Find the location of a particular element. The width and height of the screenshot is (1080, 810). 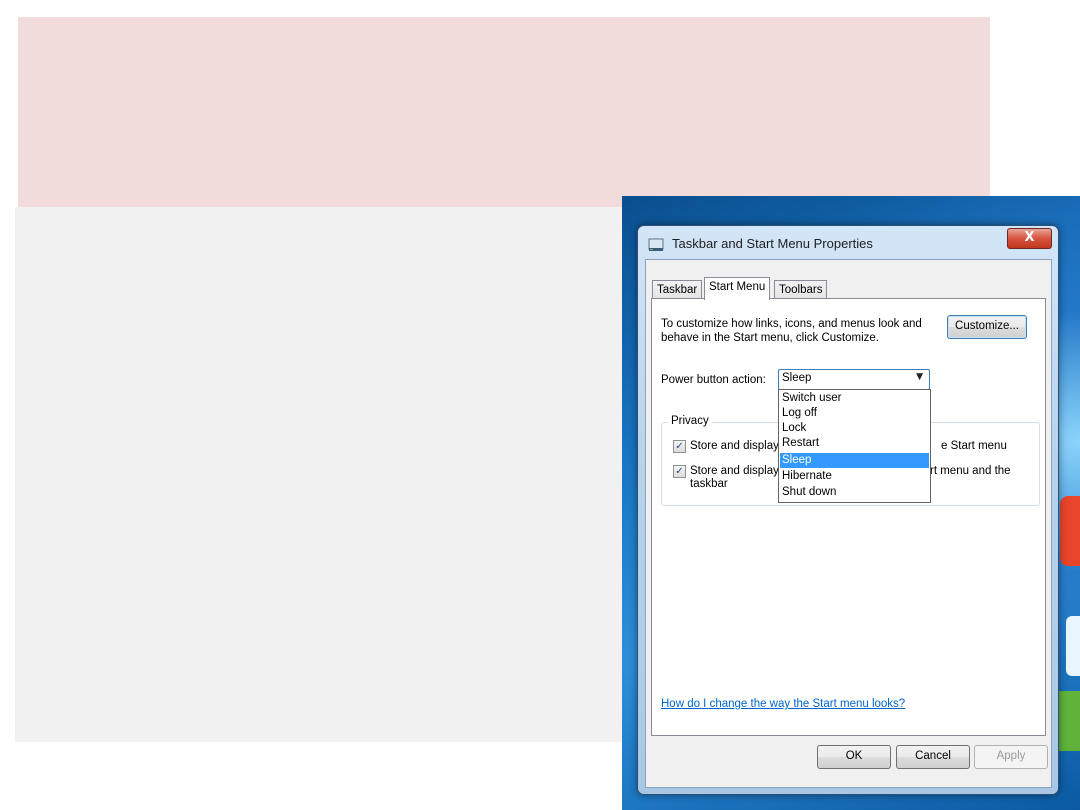

cancel-button: Cancel is located at coordinates (933, 757).